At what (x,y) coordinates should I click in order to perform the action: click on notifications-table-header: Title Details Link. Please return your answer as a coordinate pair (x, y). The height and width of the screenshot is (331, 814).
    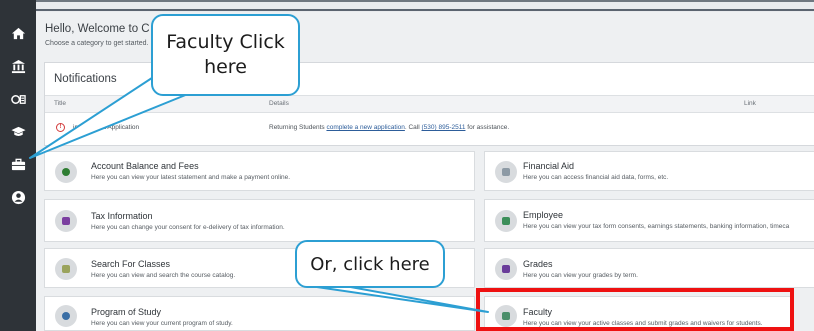
    Looking at the image, I should click on (429, 104).